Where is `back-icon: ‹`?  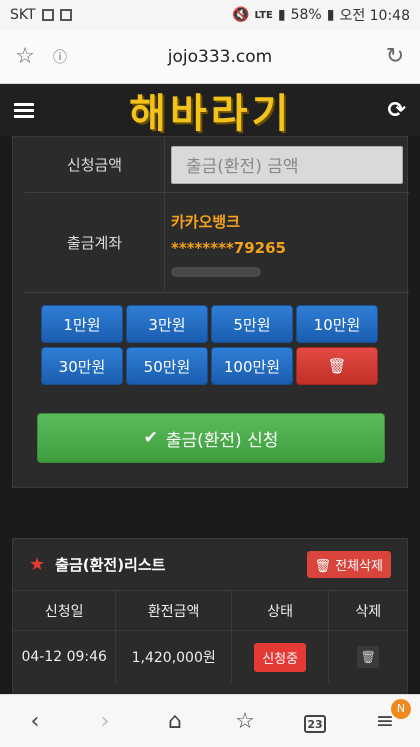
back-icon: ‹ is located at coordinates (35, 721).